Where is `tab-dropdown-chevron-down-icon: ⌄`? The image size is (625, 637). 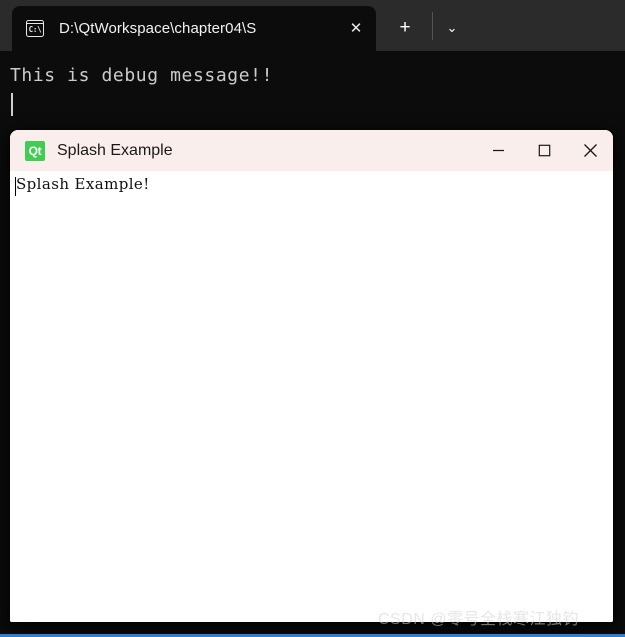 tab-dropdown-chevron-down-icon: ⌄ is located at coordinates (452, 27).